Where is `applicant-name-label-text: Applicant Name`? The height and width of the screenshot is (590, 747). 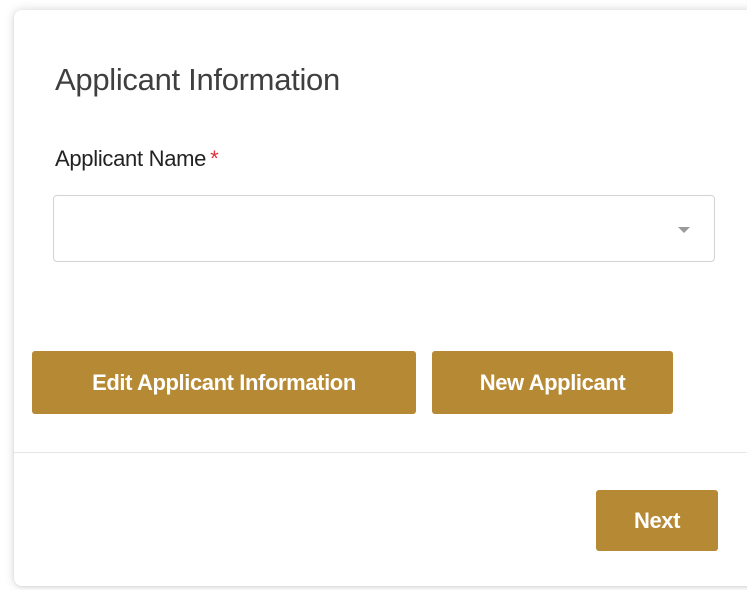 applicant-name-label-text: Applicant Name is located at coordinates (131, 158).